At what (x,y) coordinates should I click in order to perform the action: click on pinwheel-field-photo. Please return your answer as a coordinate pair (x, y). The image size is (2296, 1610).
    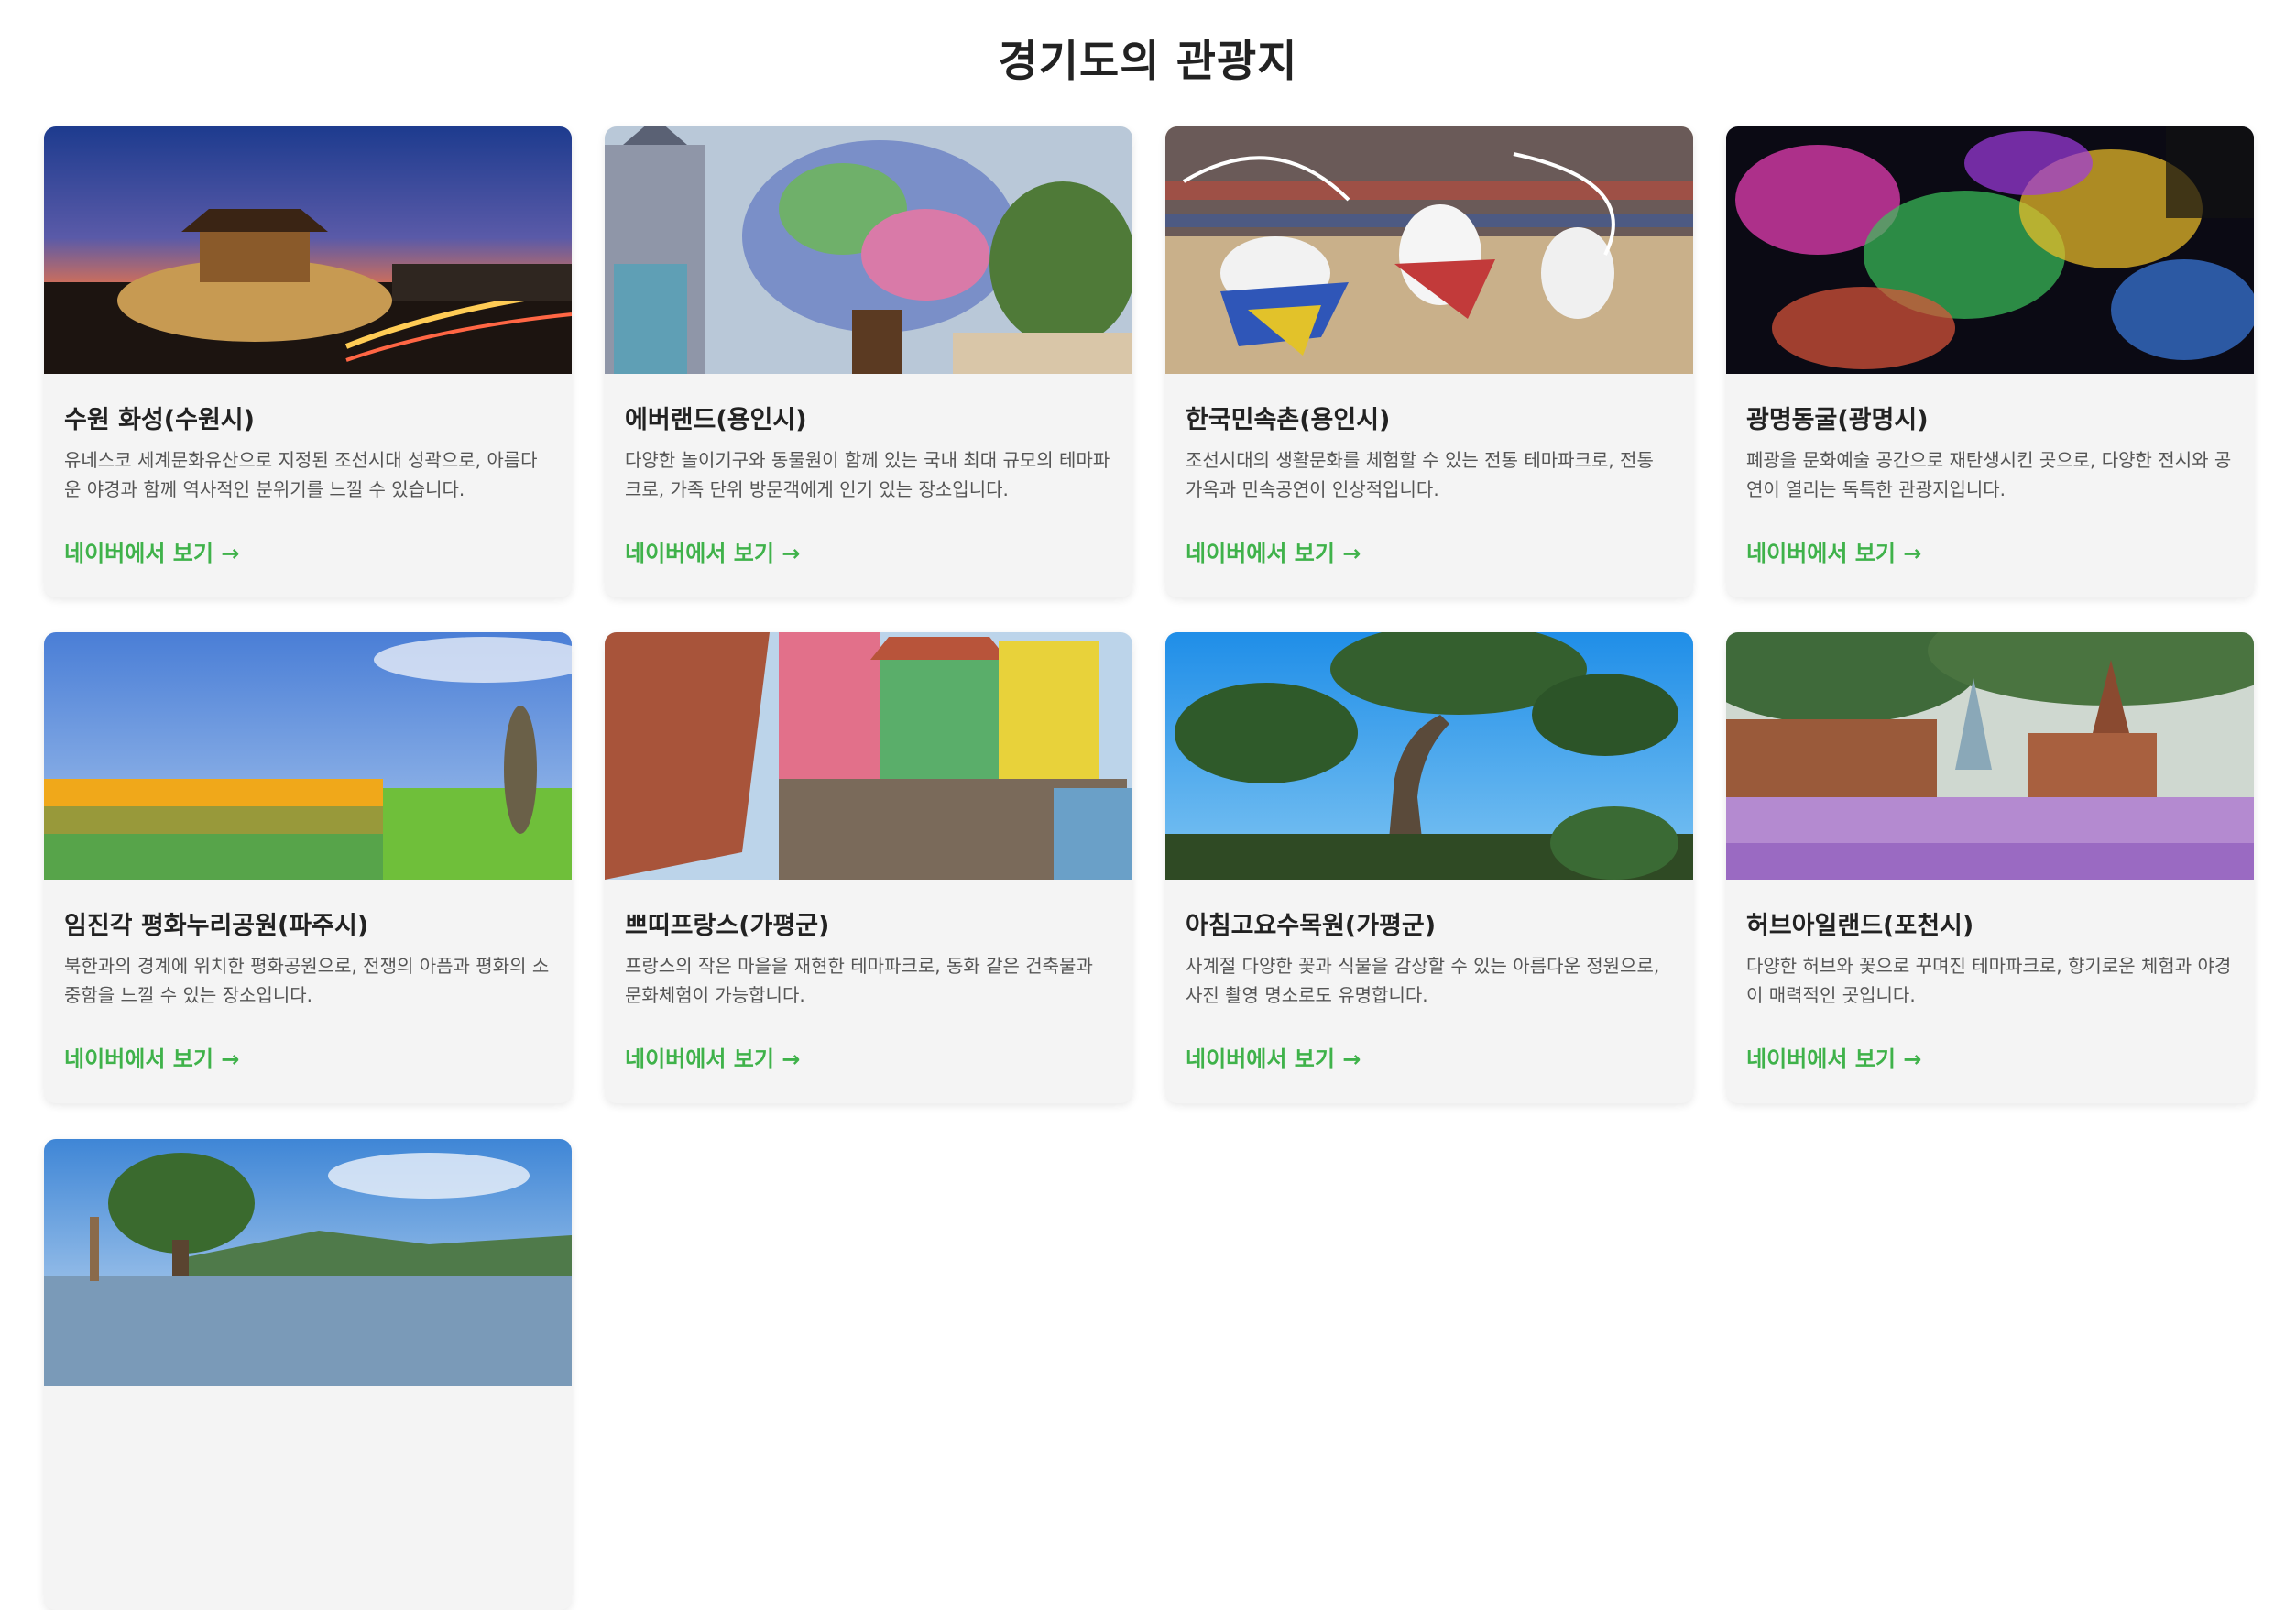
    Looking at the image, I should click on (308, 756).